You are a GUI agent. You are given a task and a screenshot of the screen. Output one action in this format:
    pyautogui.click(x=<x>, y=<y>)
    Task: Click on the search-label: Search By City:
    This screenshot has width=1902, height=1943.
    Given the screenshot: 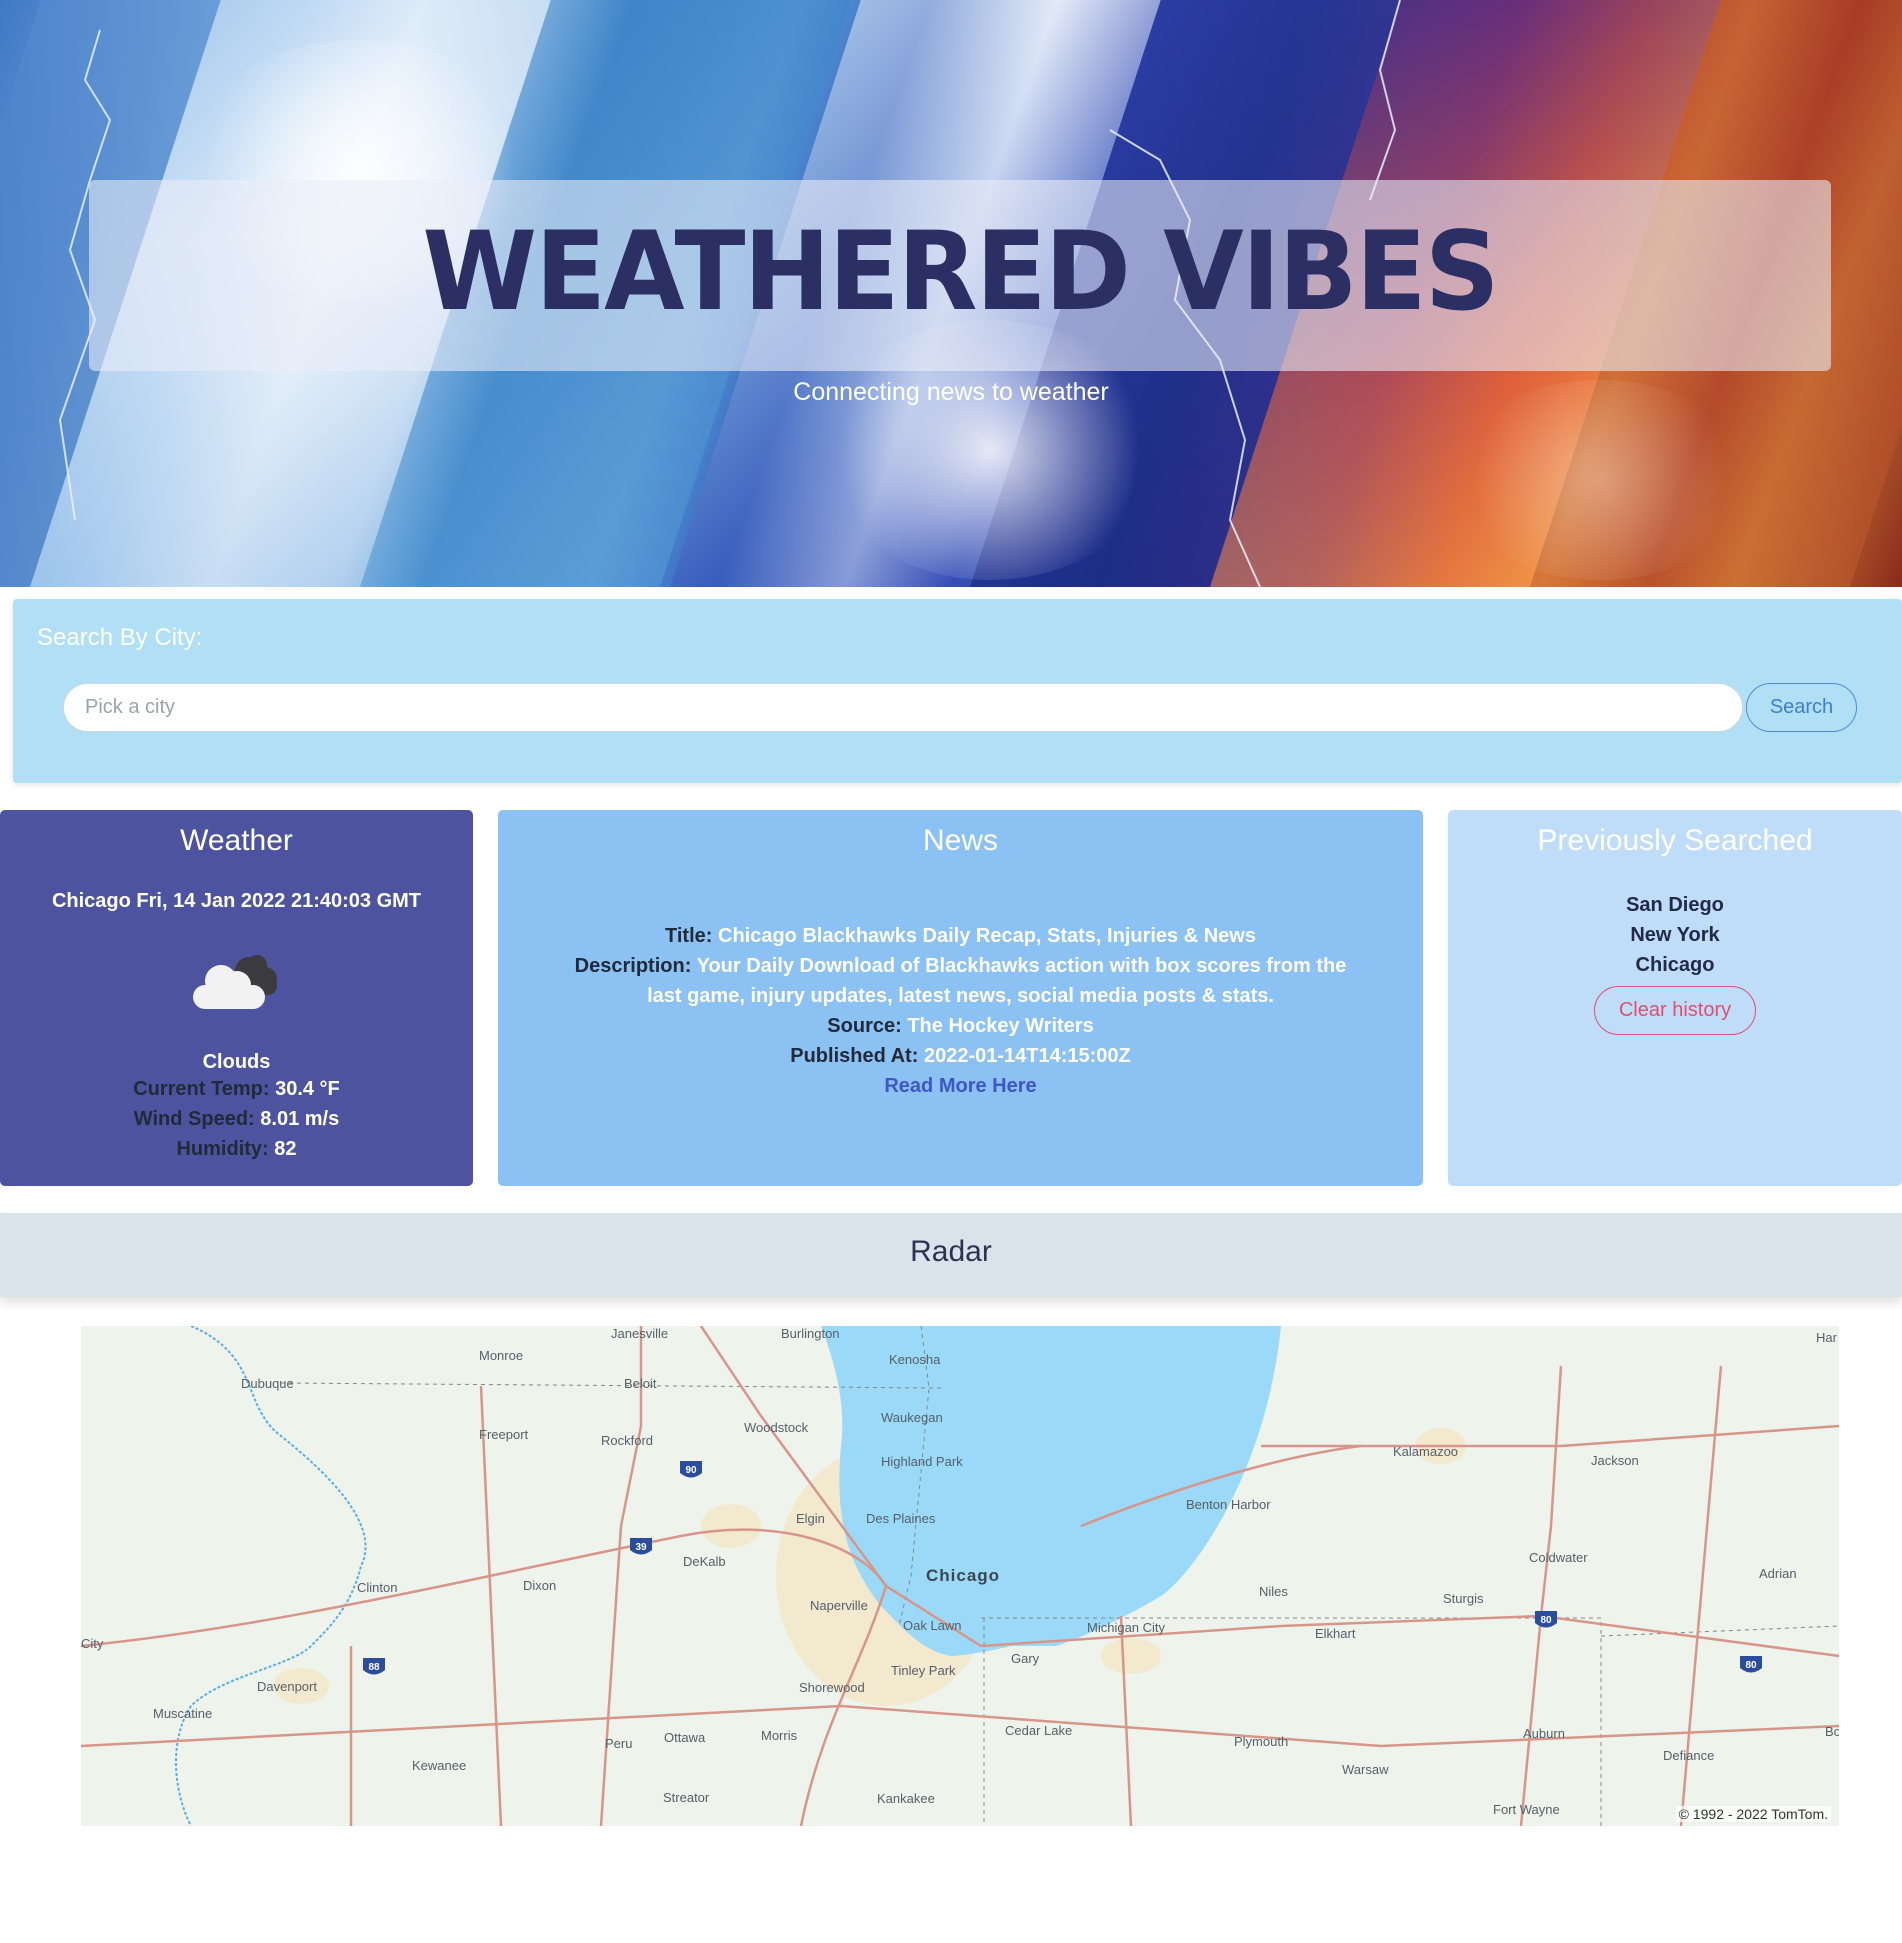 What is the action you would take?
    pyautogui.click(x=120, y=637)
    